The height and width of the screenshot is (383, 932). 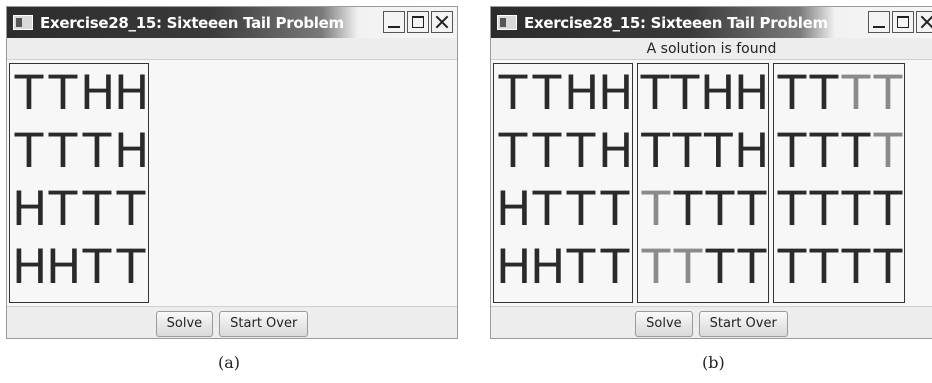 What do you see at coordinates (713, 362) in the screenshot?
I see `figure-caption-b: (b)` at bounding box center [713, 362].